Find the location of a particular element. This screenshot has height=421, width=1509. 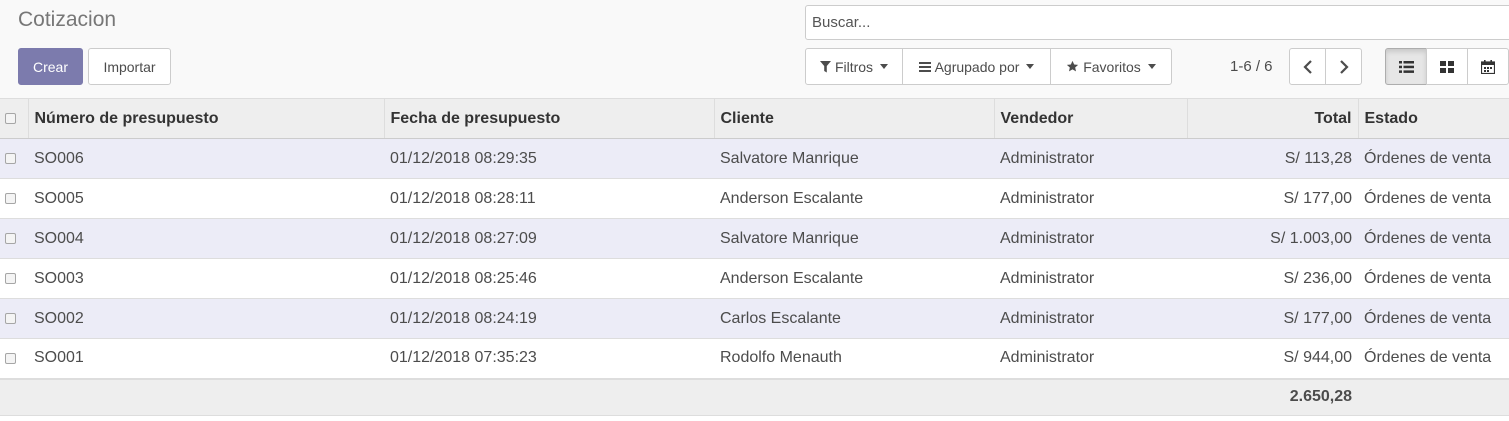

cell-date: 01/12/2018 08:27:09 is located at coordinates (549, 238).